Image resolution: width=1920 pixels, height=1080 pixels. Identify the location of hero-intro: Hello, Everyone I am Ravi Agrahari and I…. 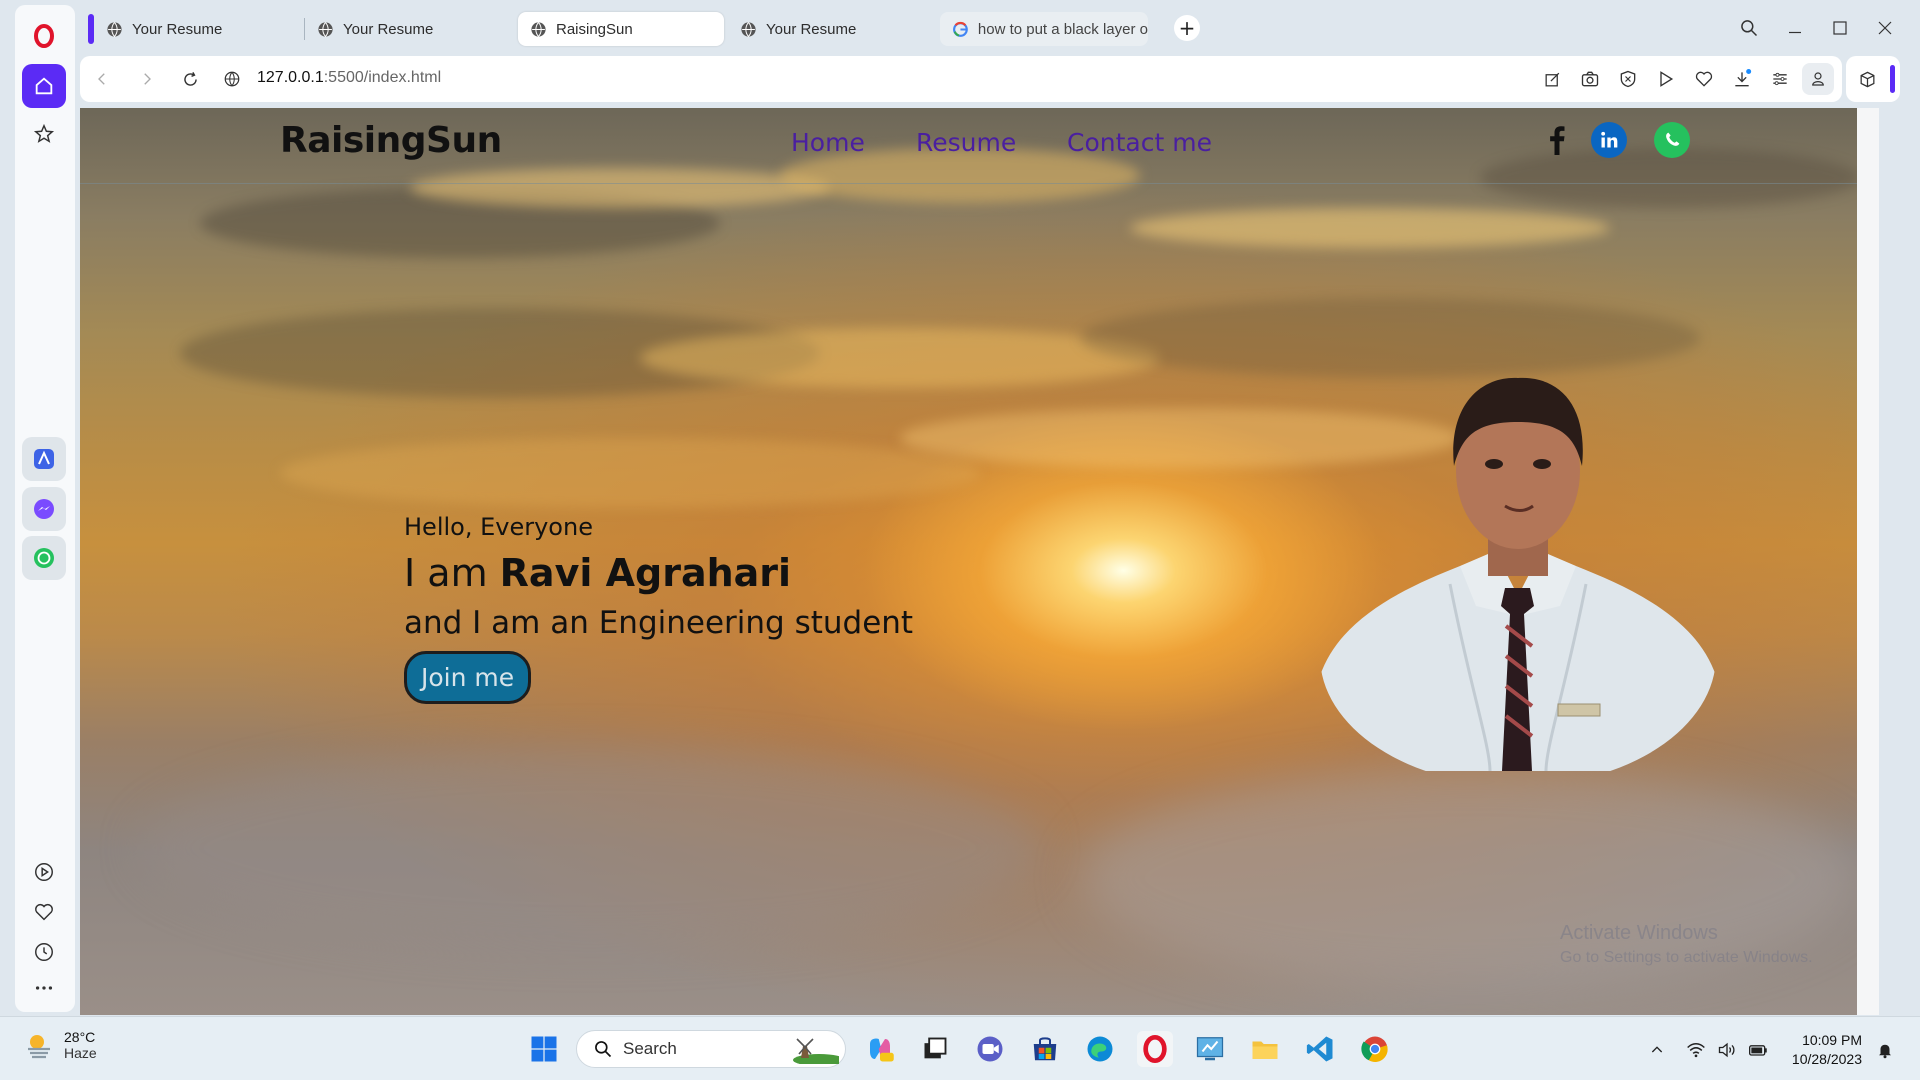
(658, 608).